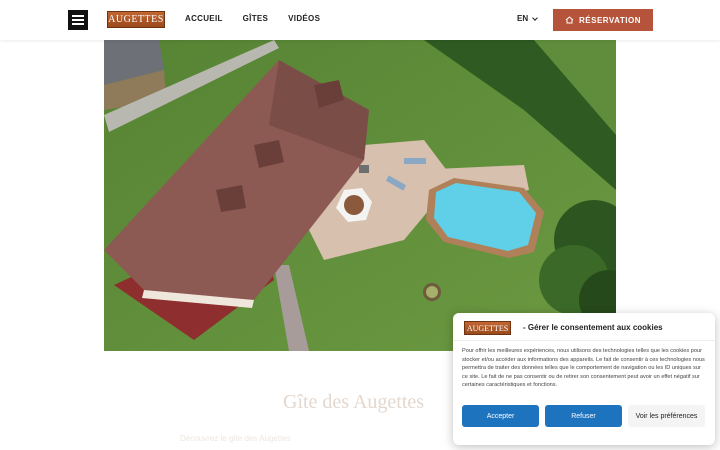  What do you see at coordinates (593, 327) in the screenshot?
I see `cookie-title: - Gérer le consentement aux cookies` at bounding box center [593, 327].